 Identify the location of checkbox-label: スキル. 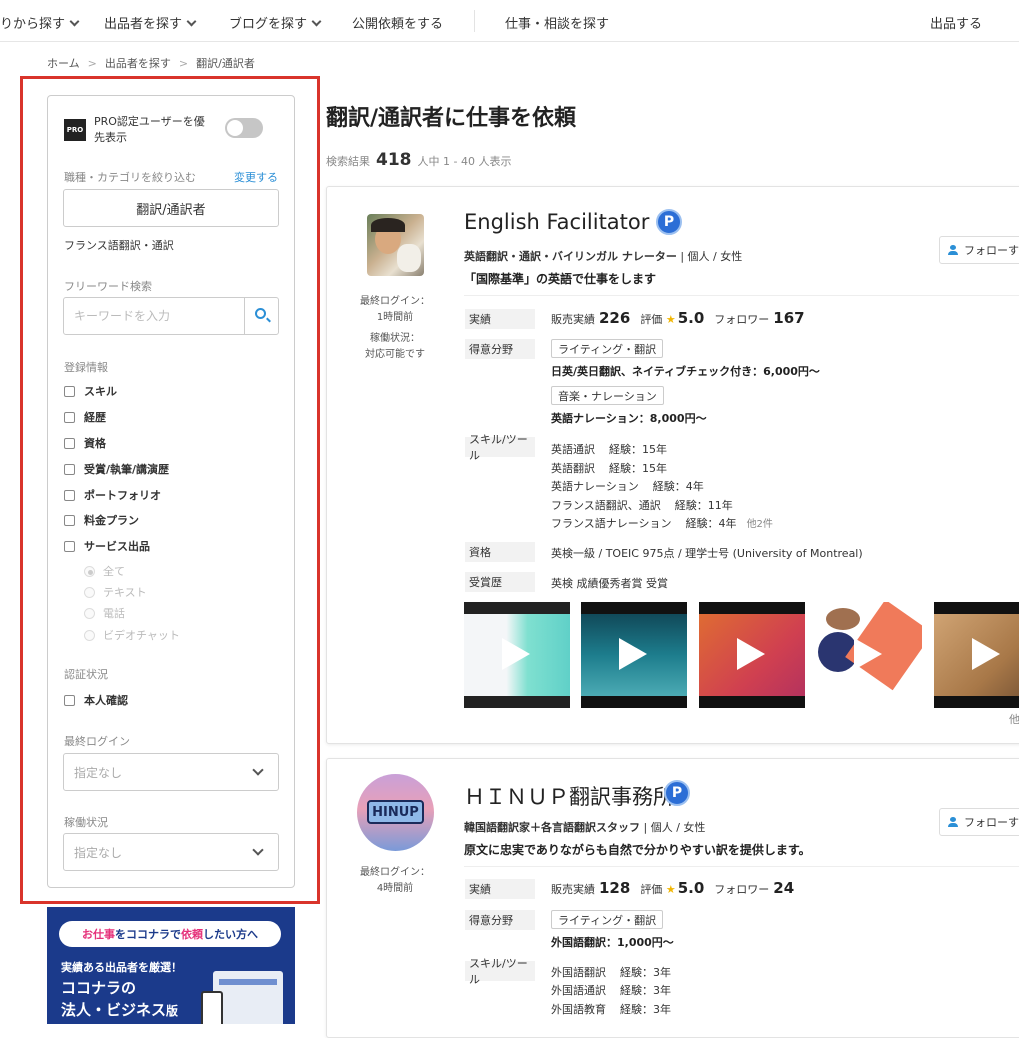
(100, 391).